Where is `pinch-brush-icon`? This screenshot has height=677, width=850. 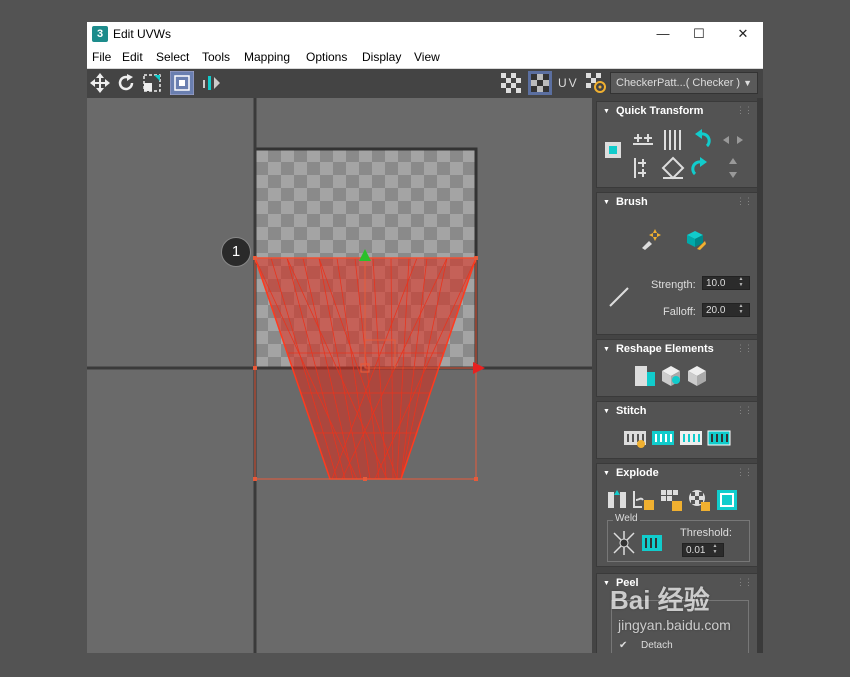 pinch-brush-icon is located at coordinates (619, 297).